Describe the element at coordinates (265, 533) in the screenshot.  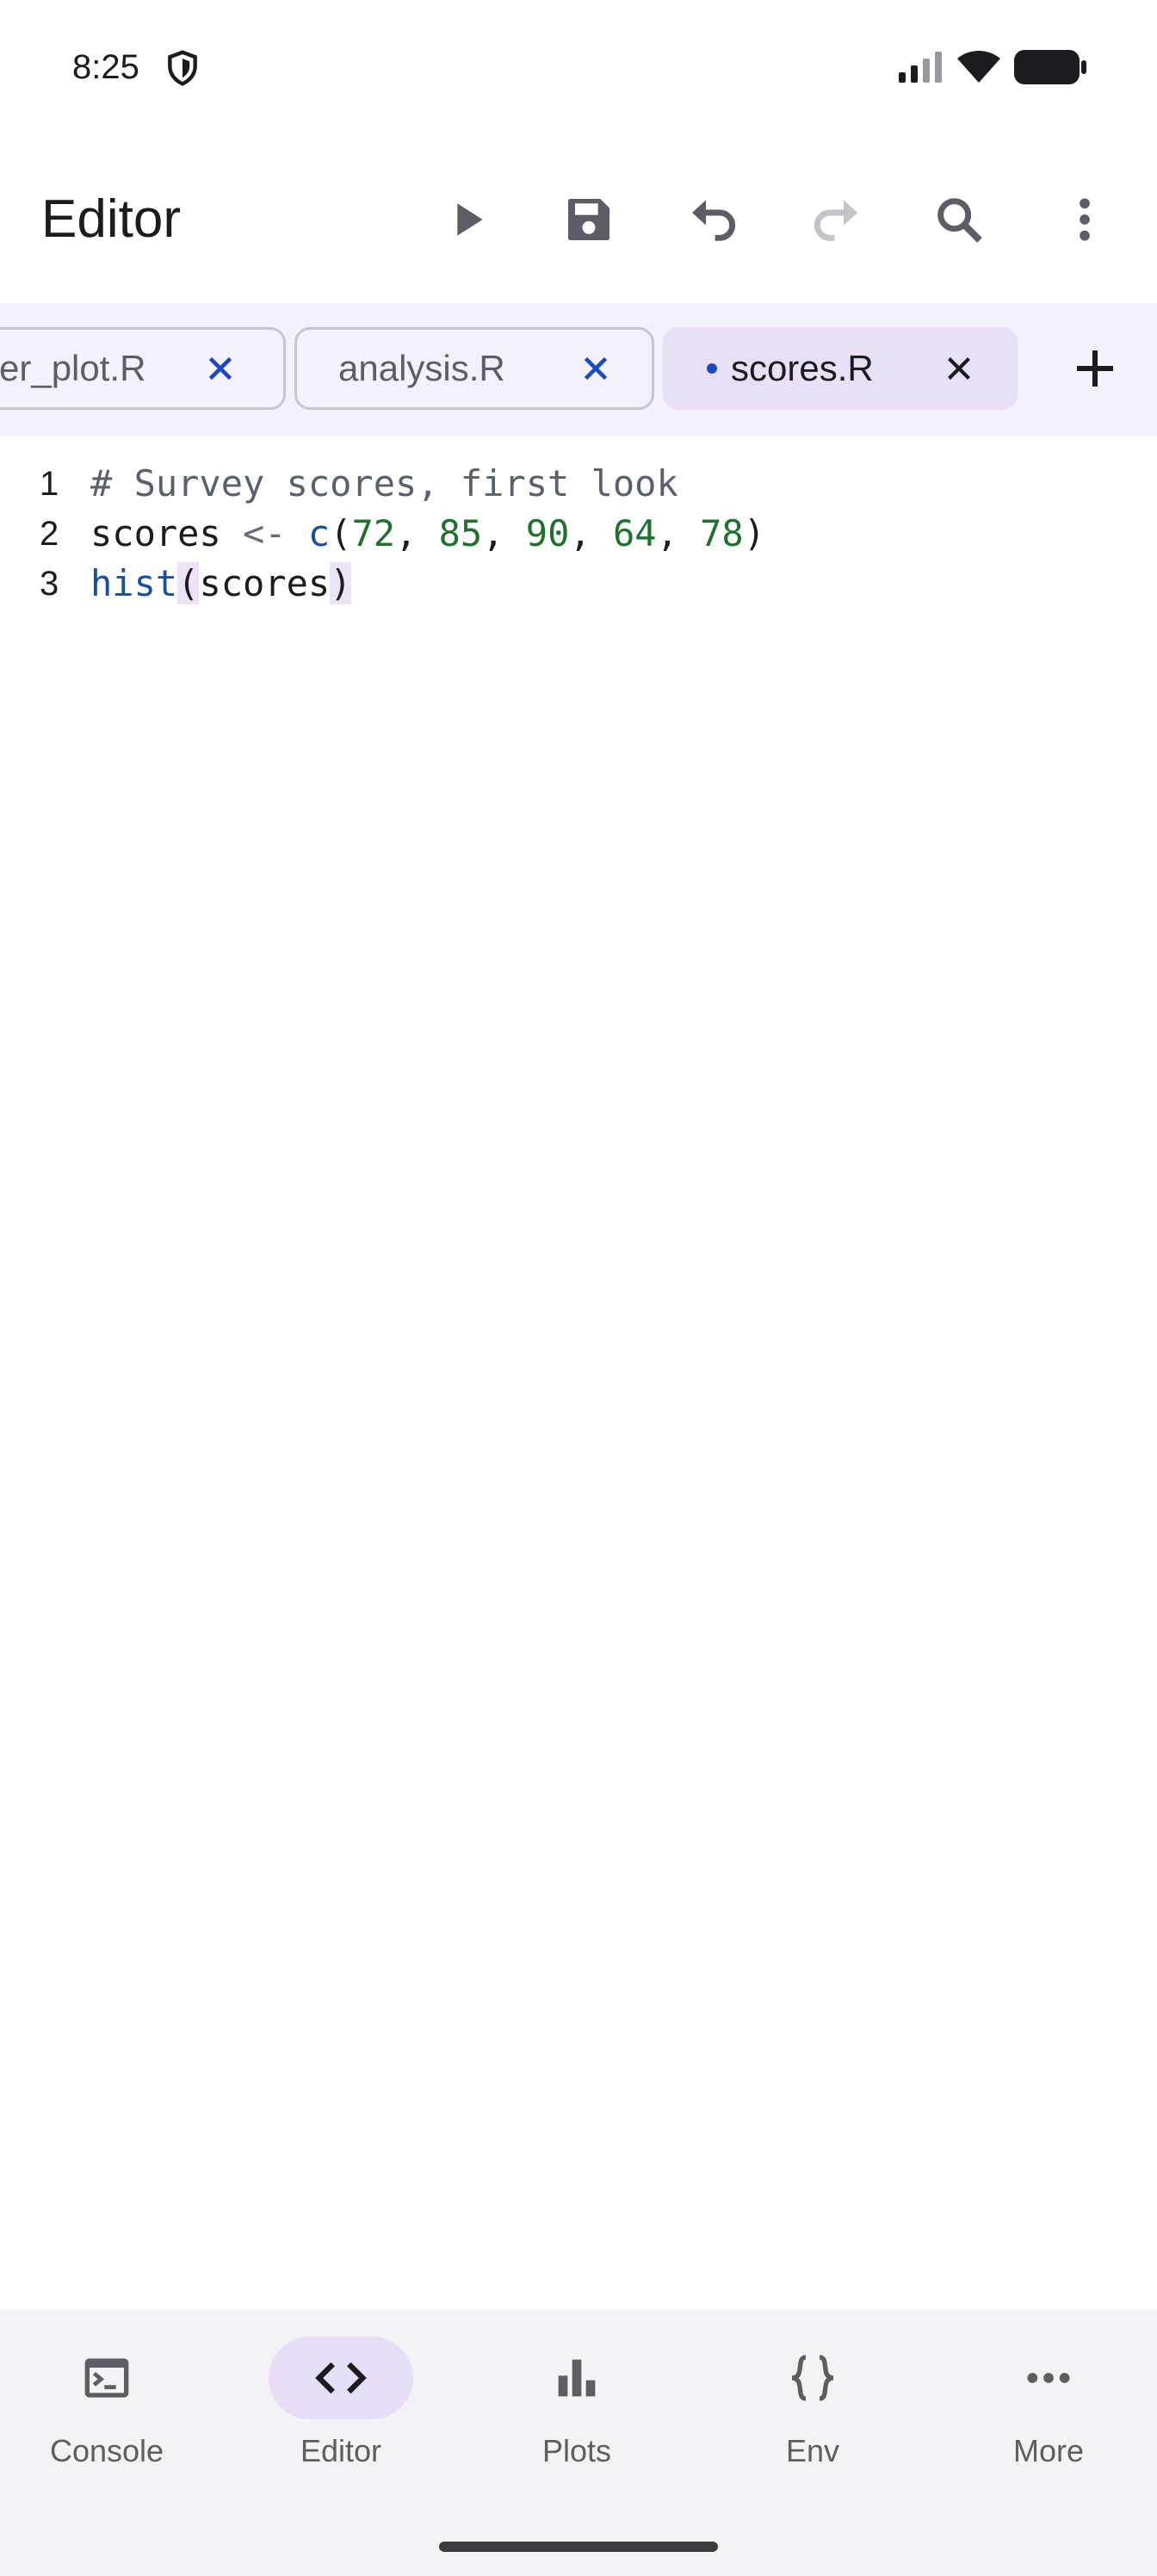
I see `code-token: <-` at that location.